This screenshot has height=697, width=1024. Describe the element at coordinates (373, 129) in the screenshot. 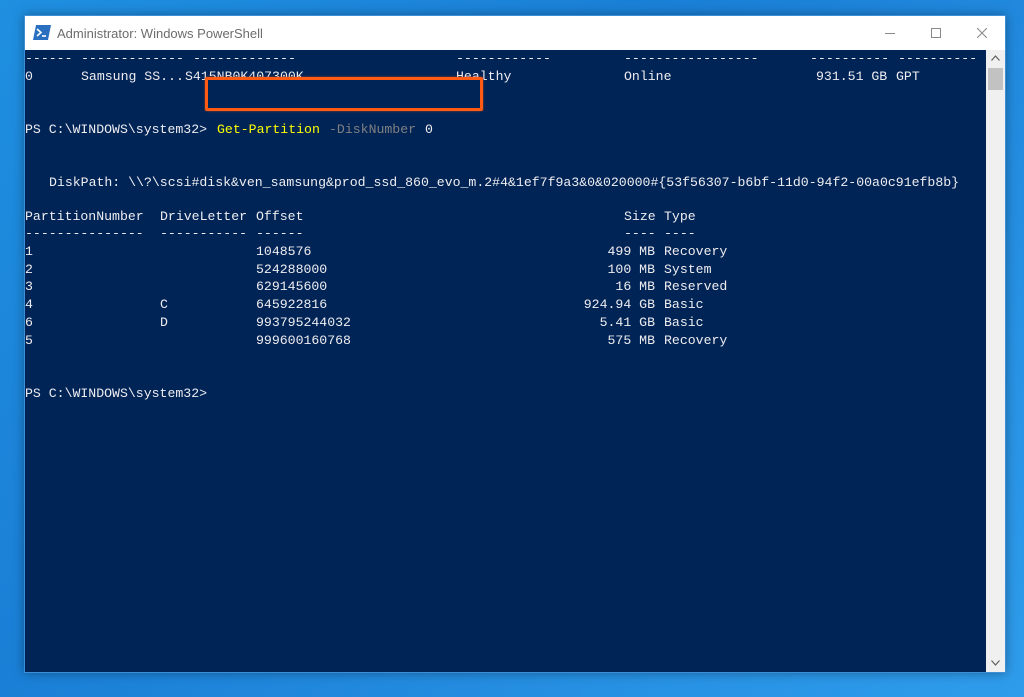

I see `command-parameter: -DiskNumber` at that location.